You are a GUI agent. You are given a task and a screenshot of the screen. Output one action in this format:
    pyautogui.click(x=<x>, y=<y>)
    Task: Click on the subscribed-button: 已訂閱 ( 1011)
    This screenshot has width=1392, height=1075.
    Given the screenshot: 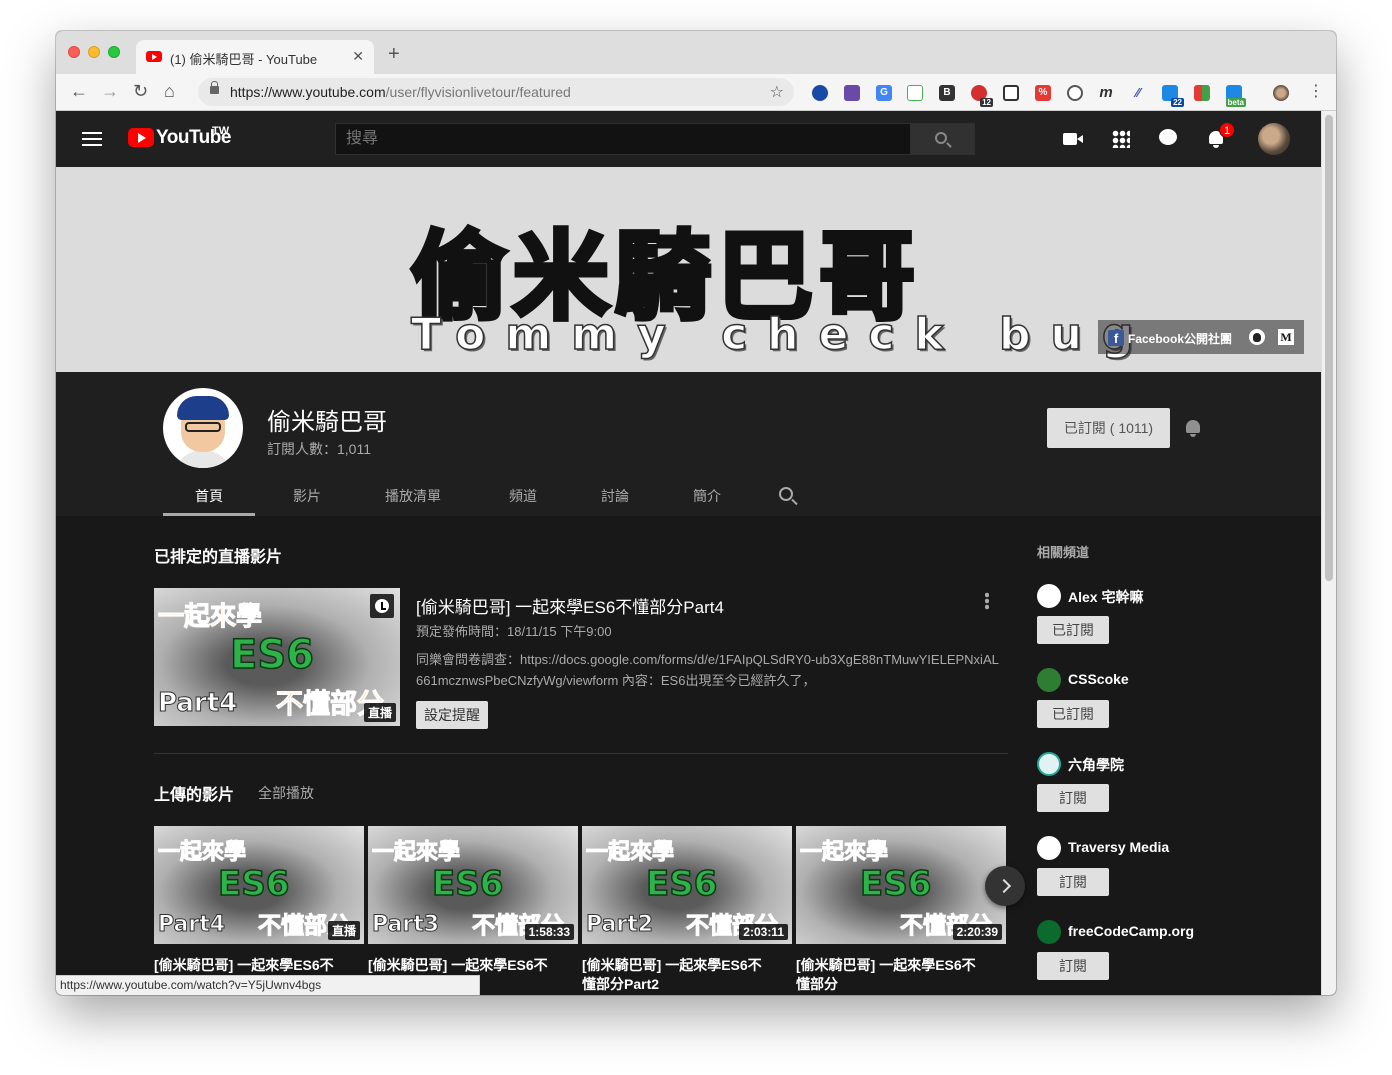 What is the action you would take?
    pyautogui.click(x=1108, y=428)
    